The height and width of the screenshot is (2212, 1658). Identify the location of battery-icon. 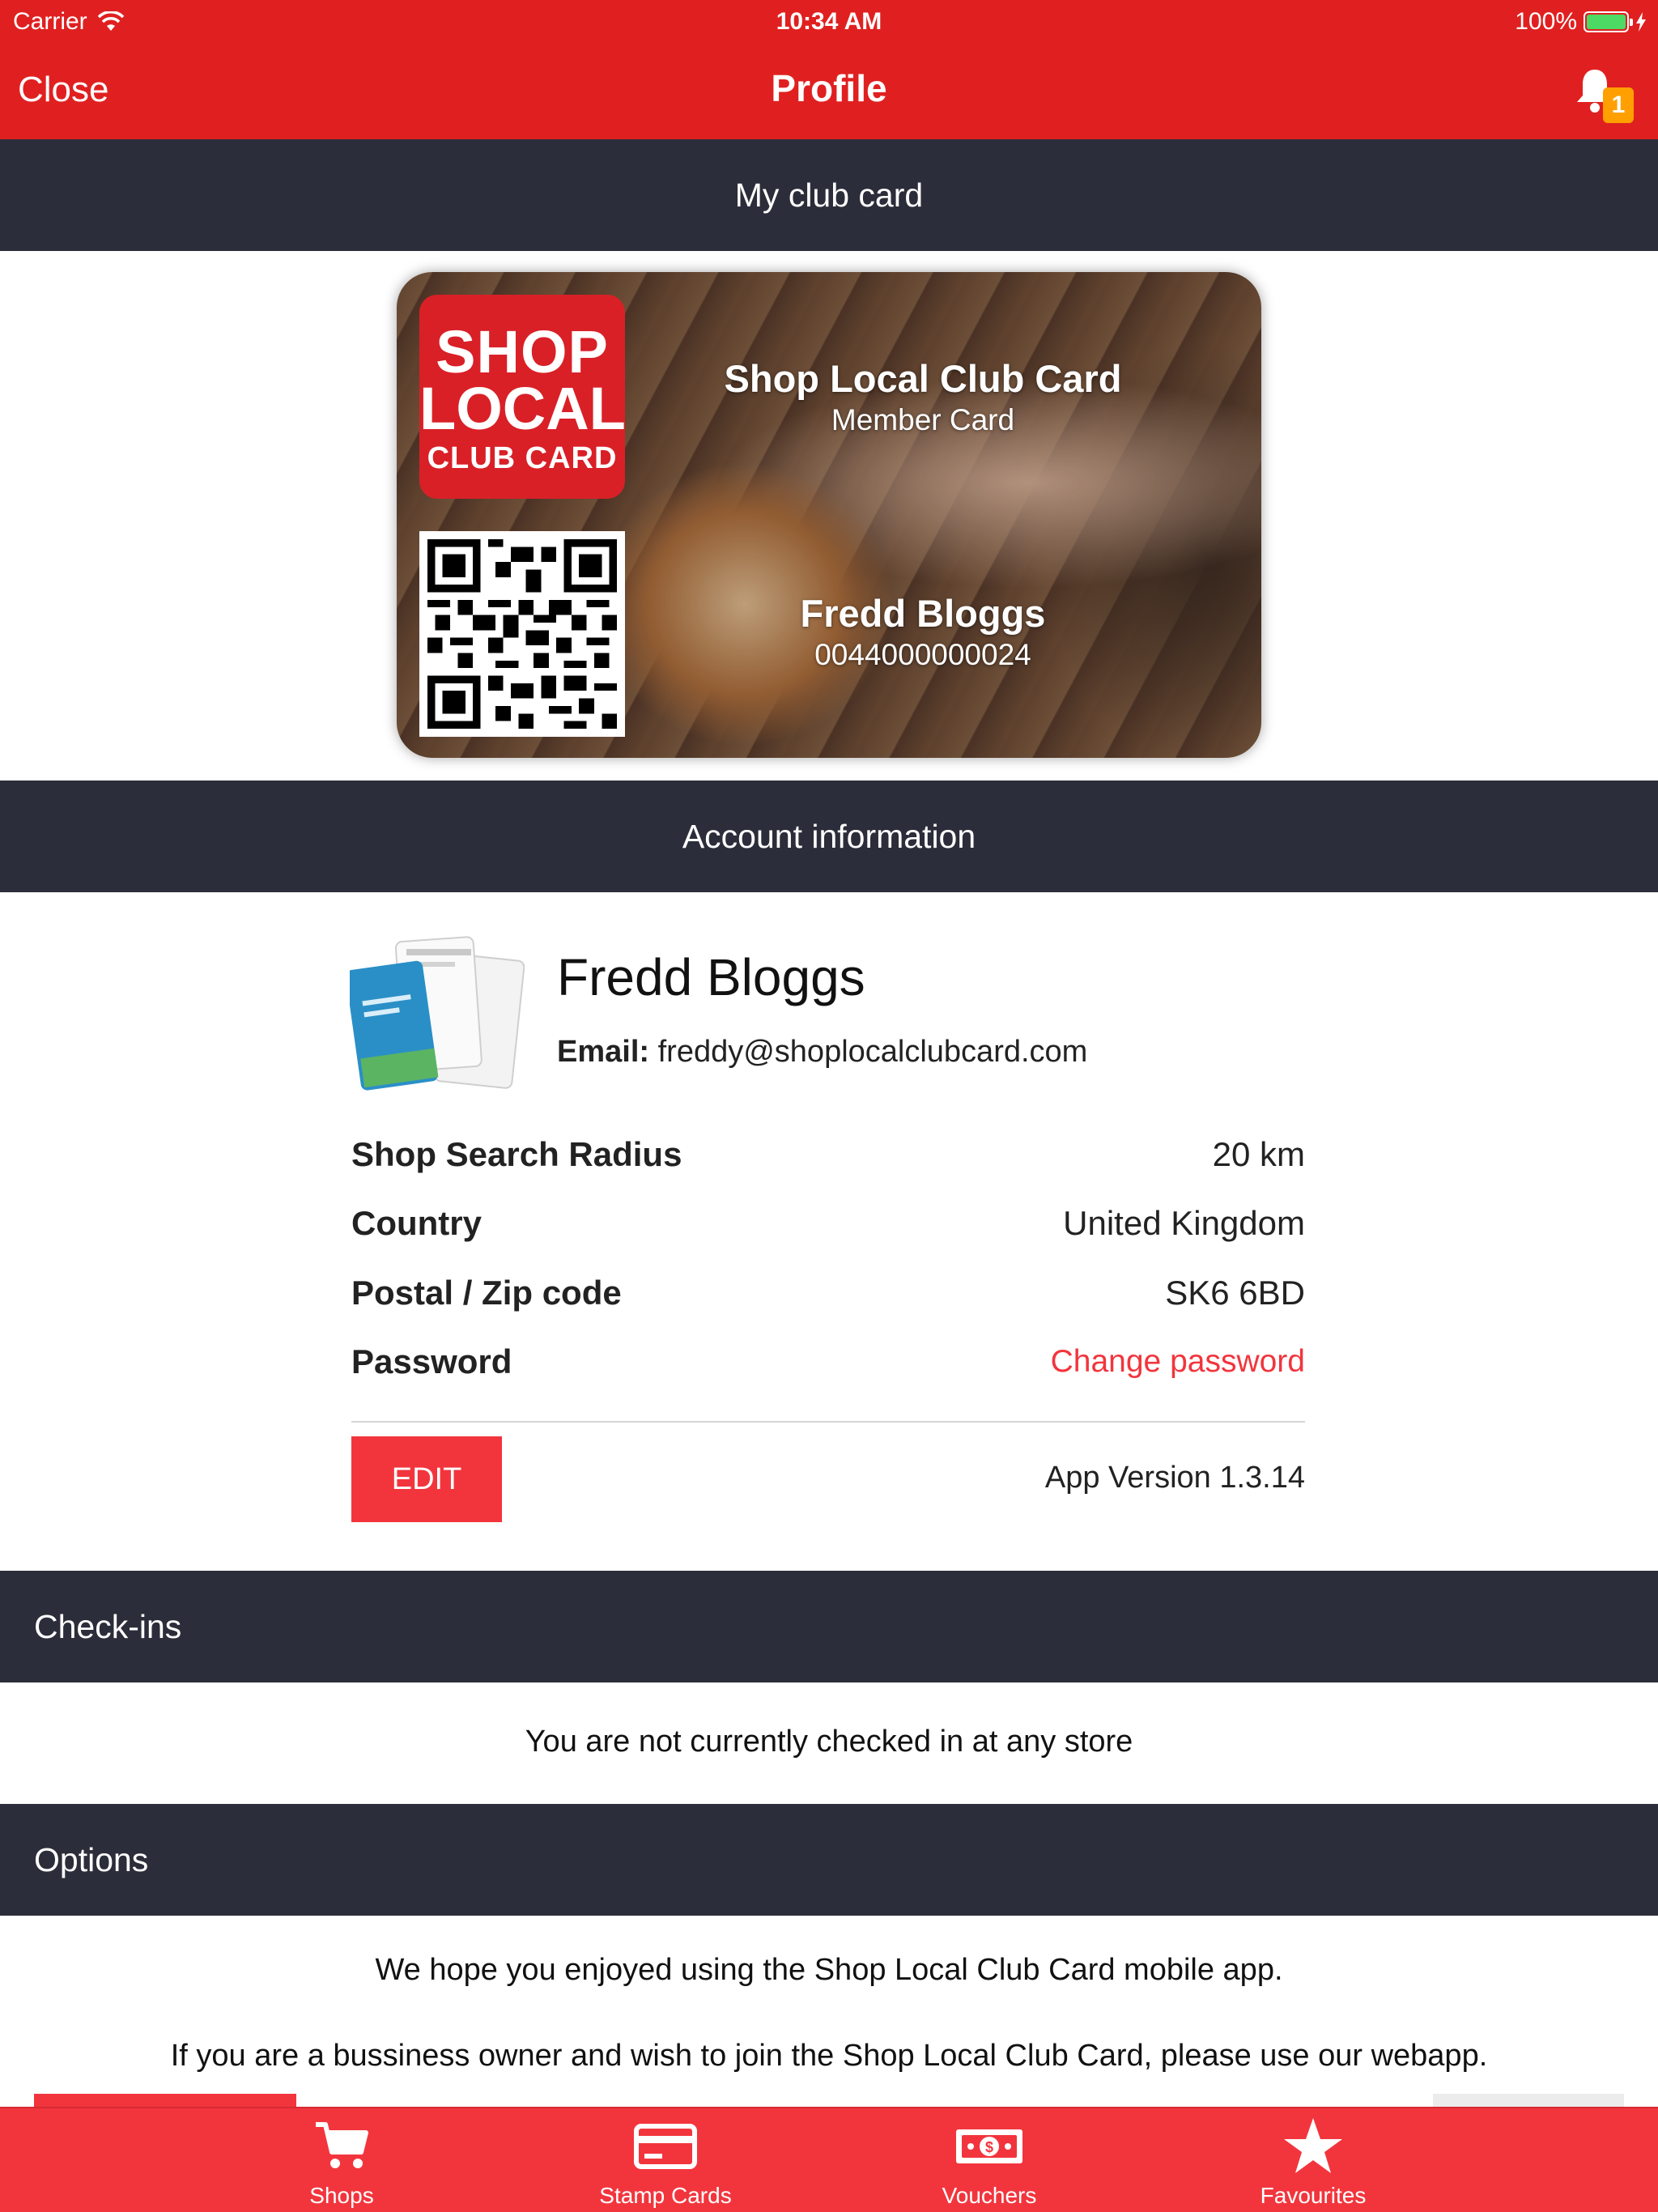
(1608, 22).